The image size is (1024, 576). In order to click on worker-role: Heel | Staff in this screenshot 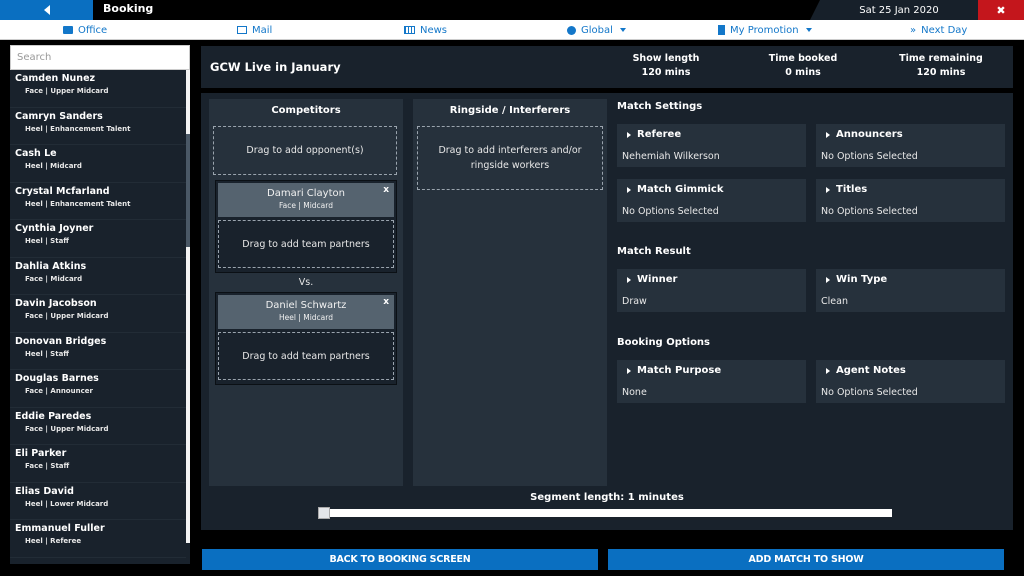, I will do `click(47, 241)`.